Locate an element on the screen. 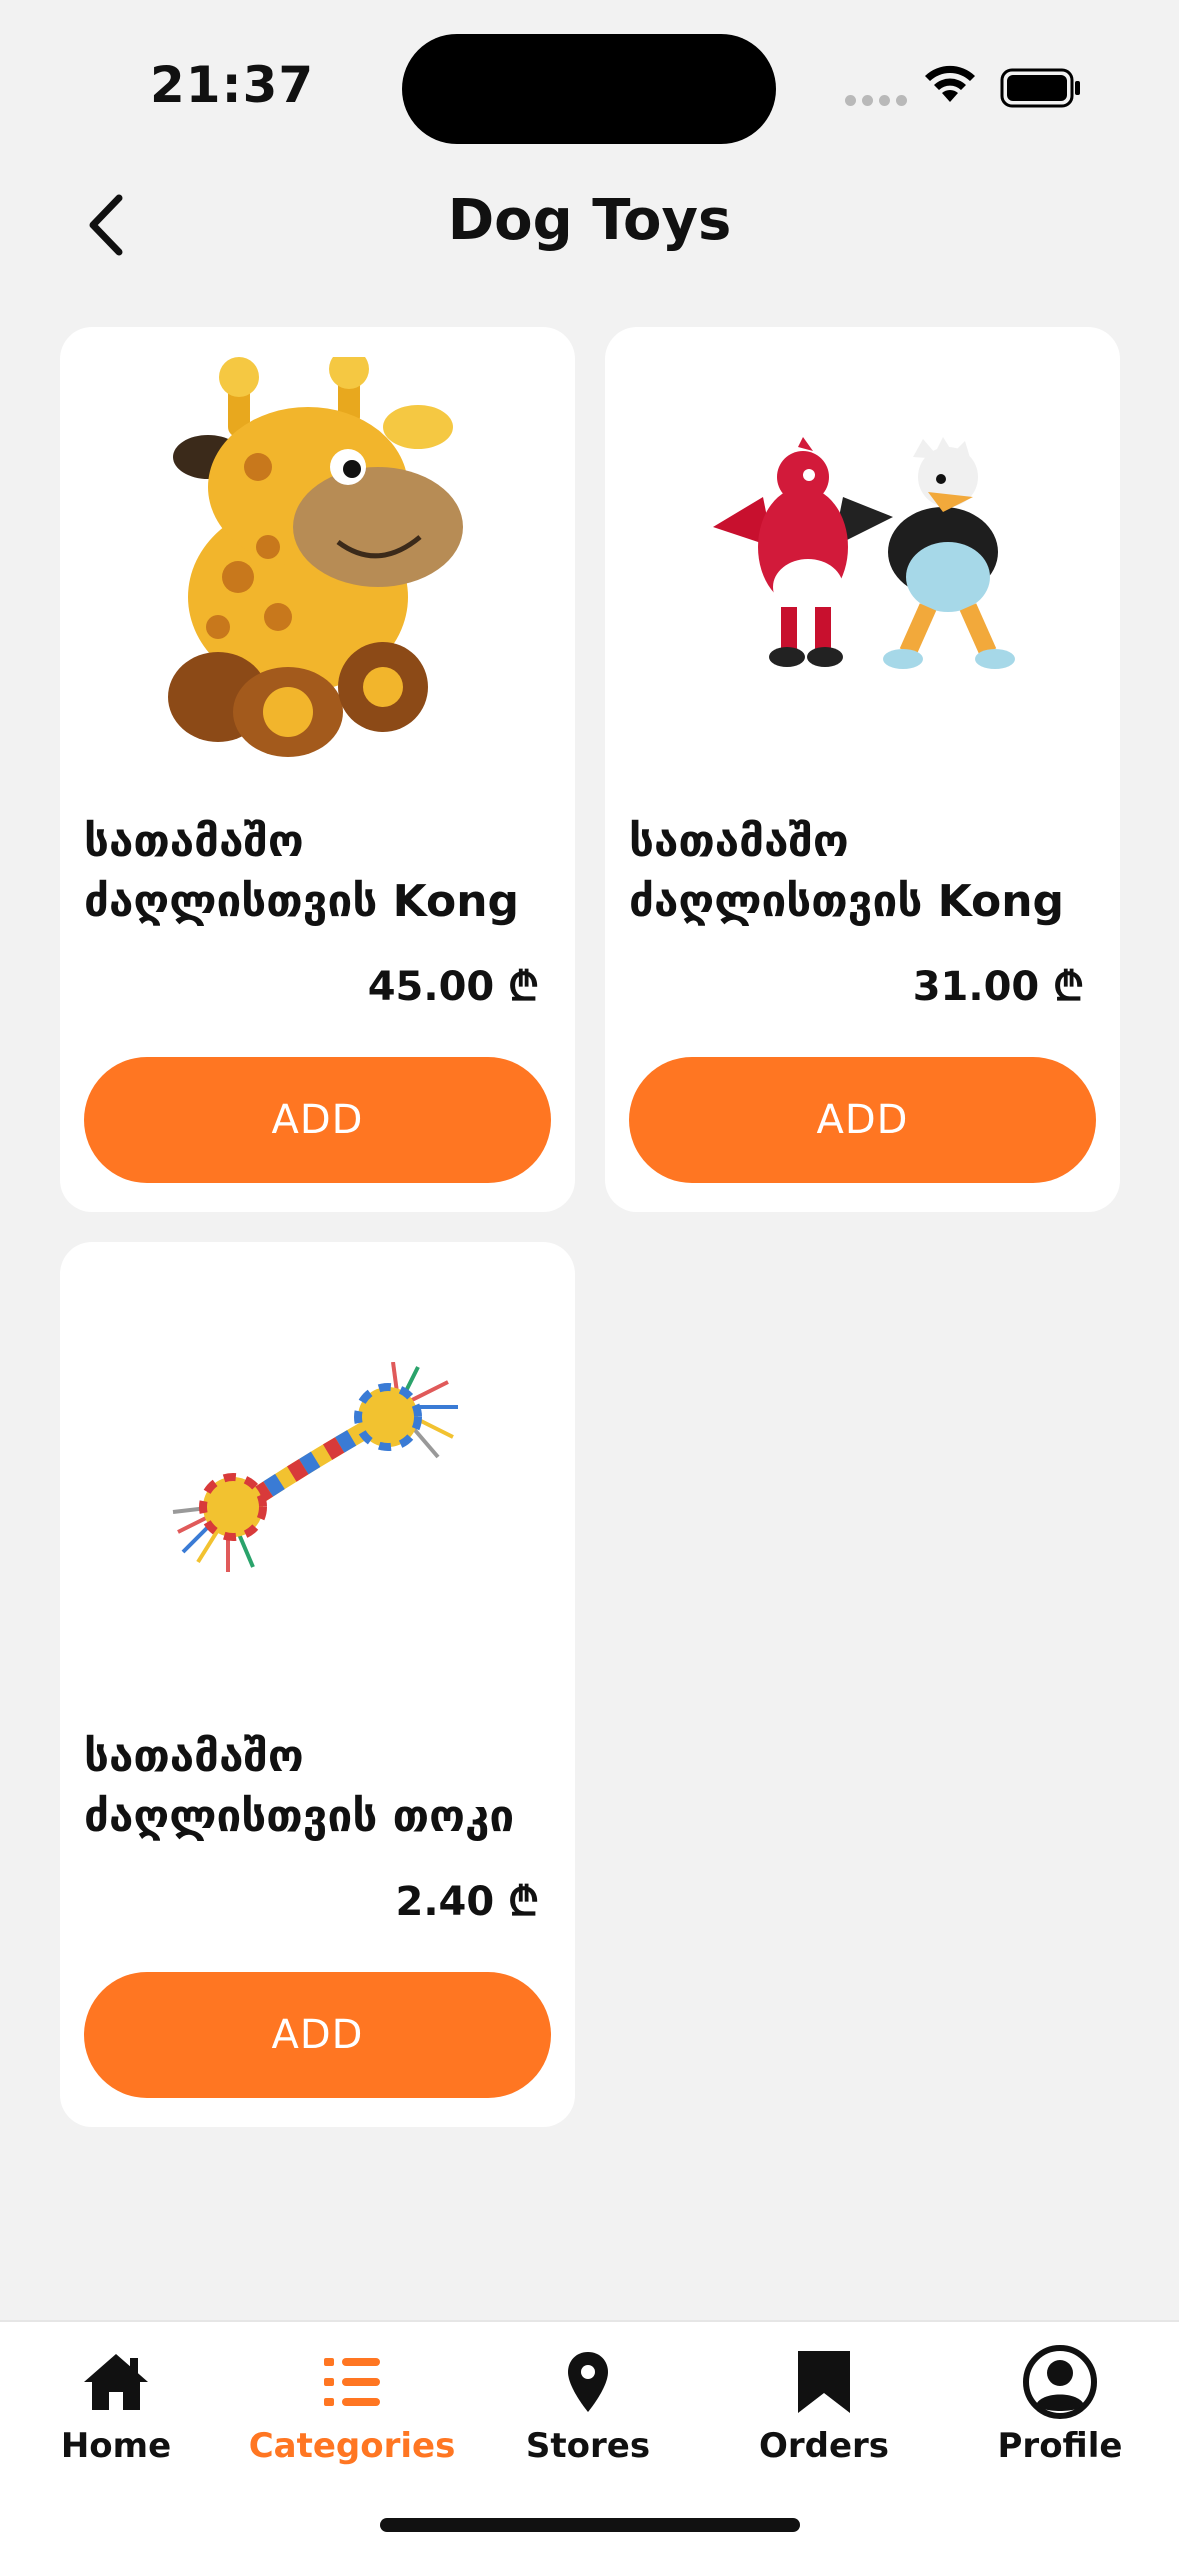 Image resolution: width=1179 pixels, height=2556 pixels. page-title: Dog Toys is located at coordinates (589, 220).